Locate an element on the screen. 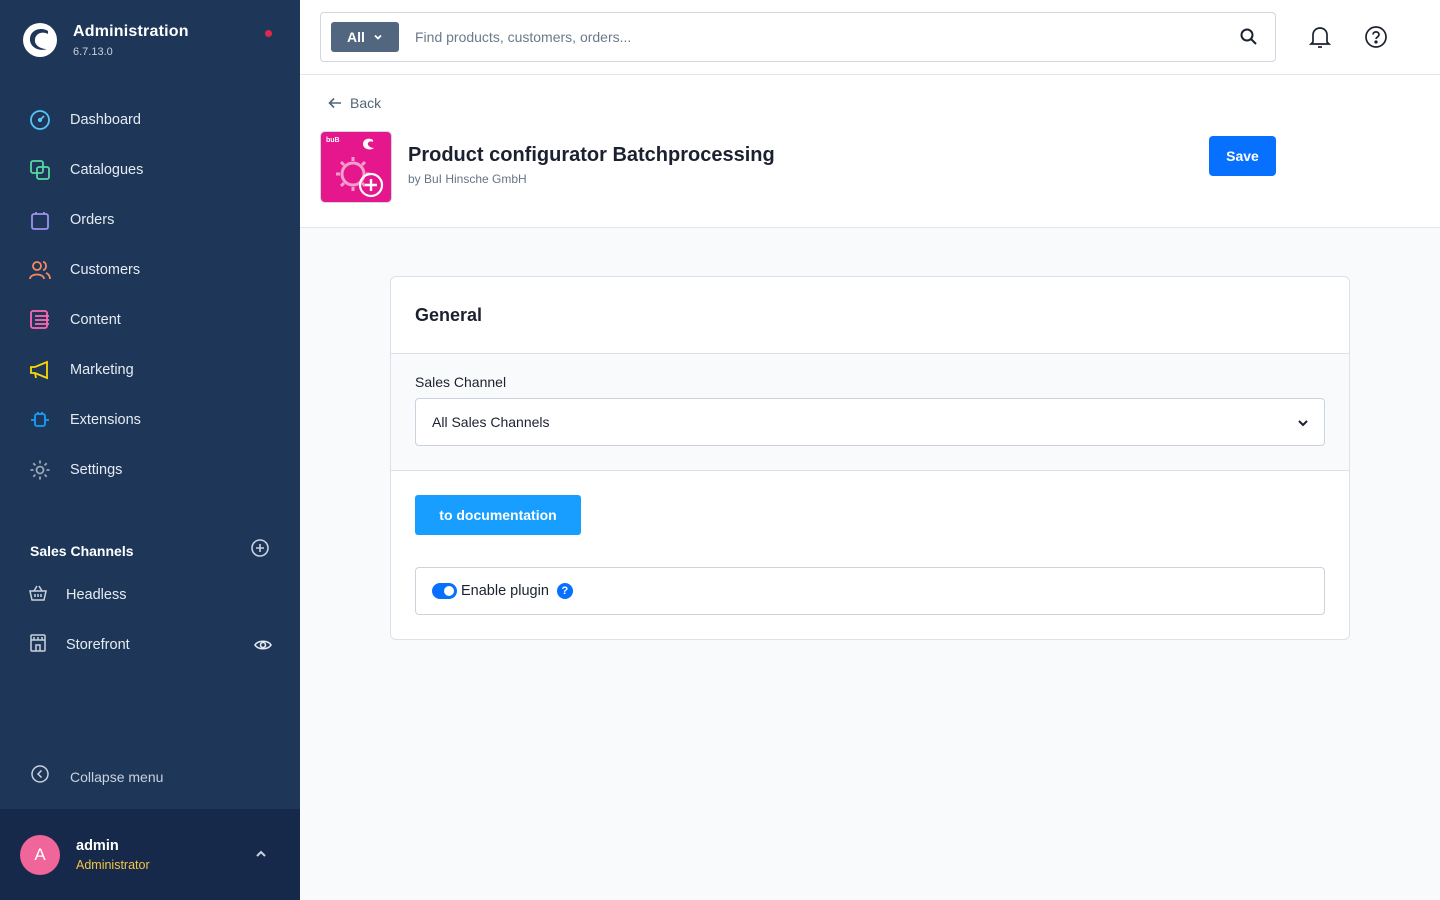 This screenshot has width=1440, height=900. sales-channel-value: All Sales Channels is located at coordinates (491, 422).